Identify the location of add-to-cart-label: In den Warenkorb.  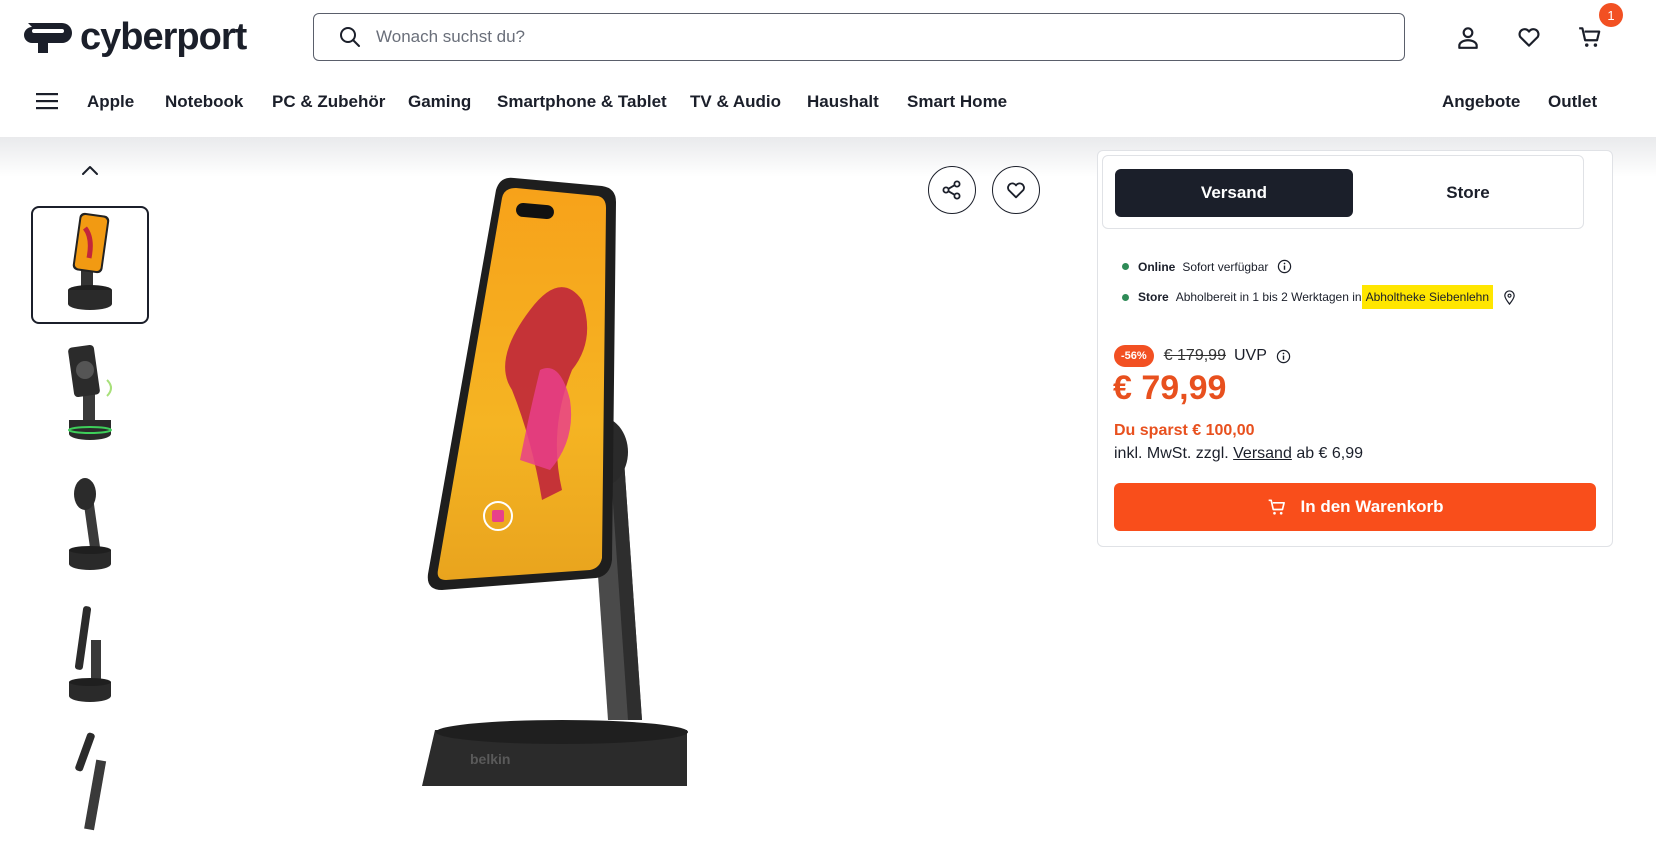
(1372, 506).